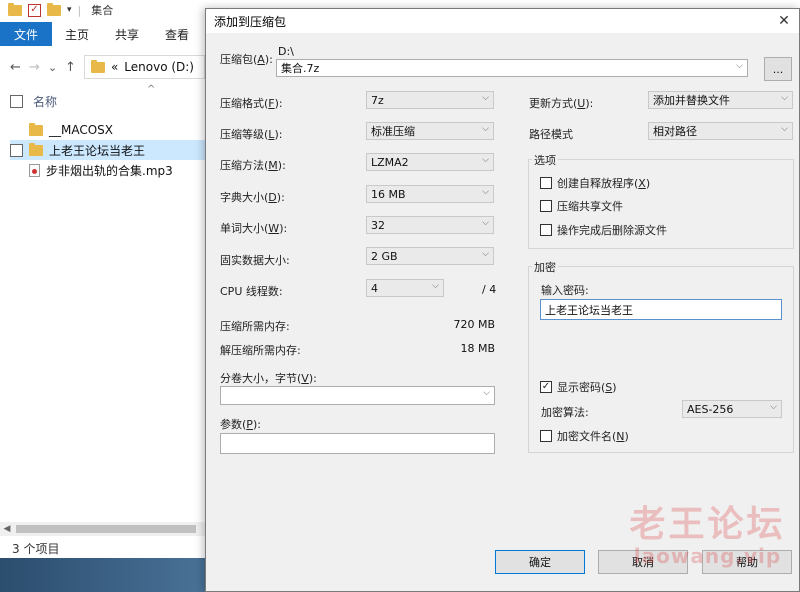 The image size is (800, 592). I want to click on volume-size-combobox: ⌵, so click(357, 395).